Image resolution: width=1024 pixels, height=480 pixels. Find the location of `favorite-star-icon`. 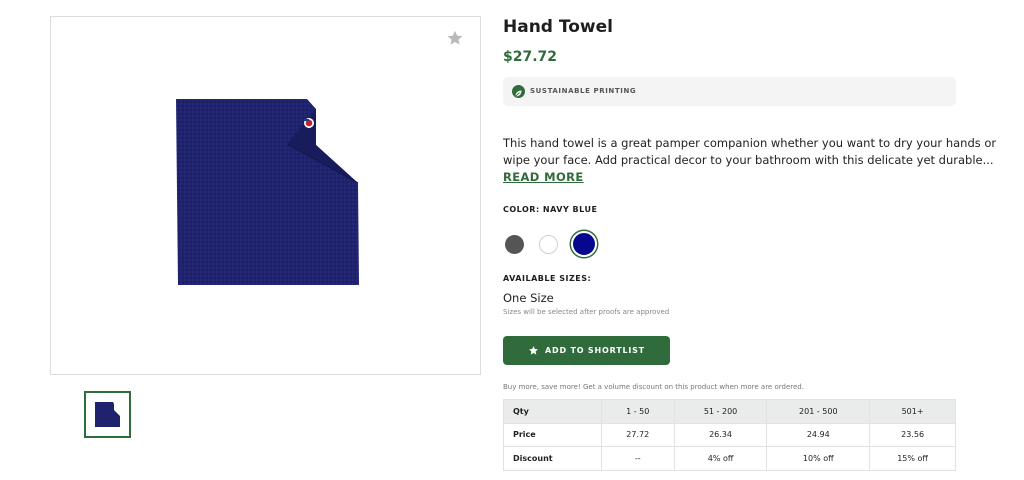

favorite-star-icon is located at coordinates (455, 38).